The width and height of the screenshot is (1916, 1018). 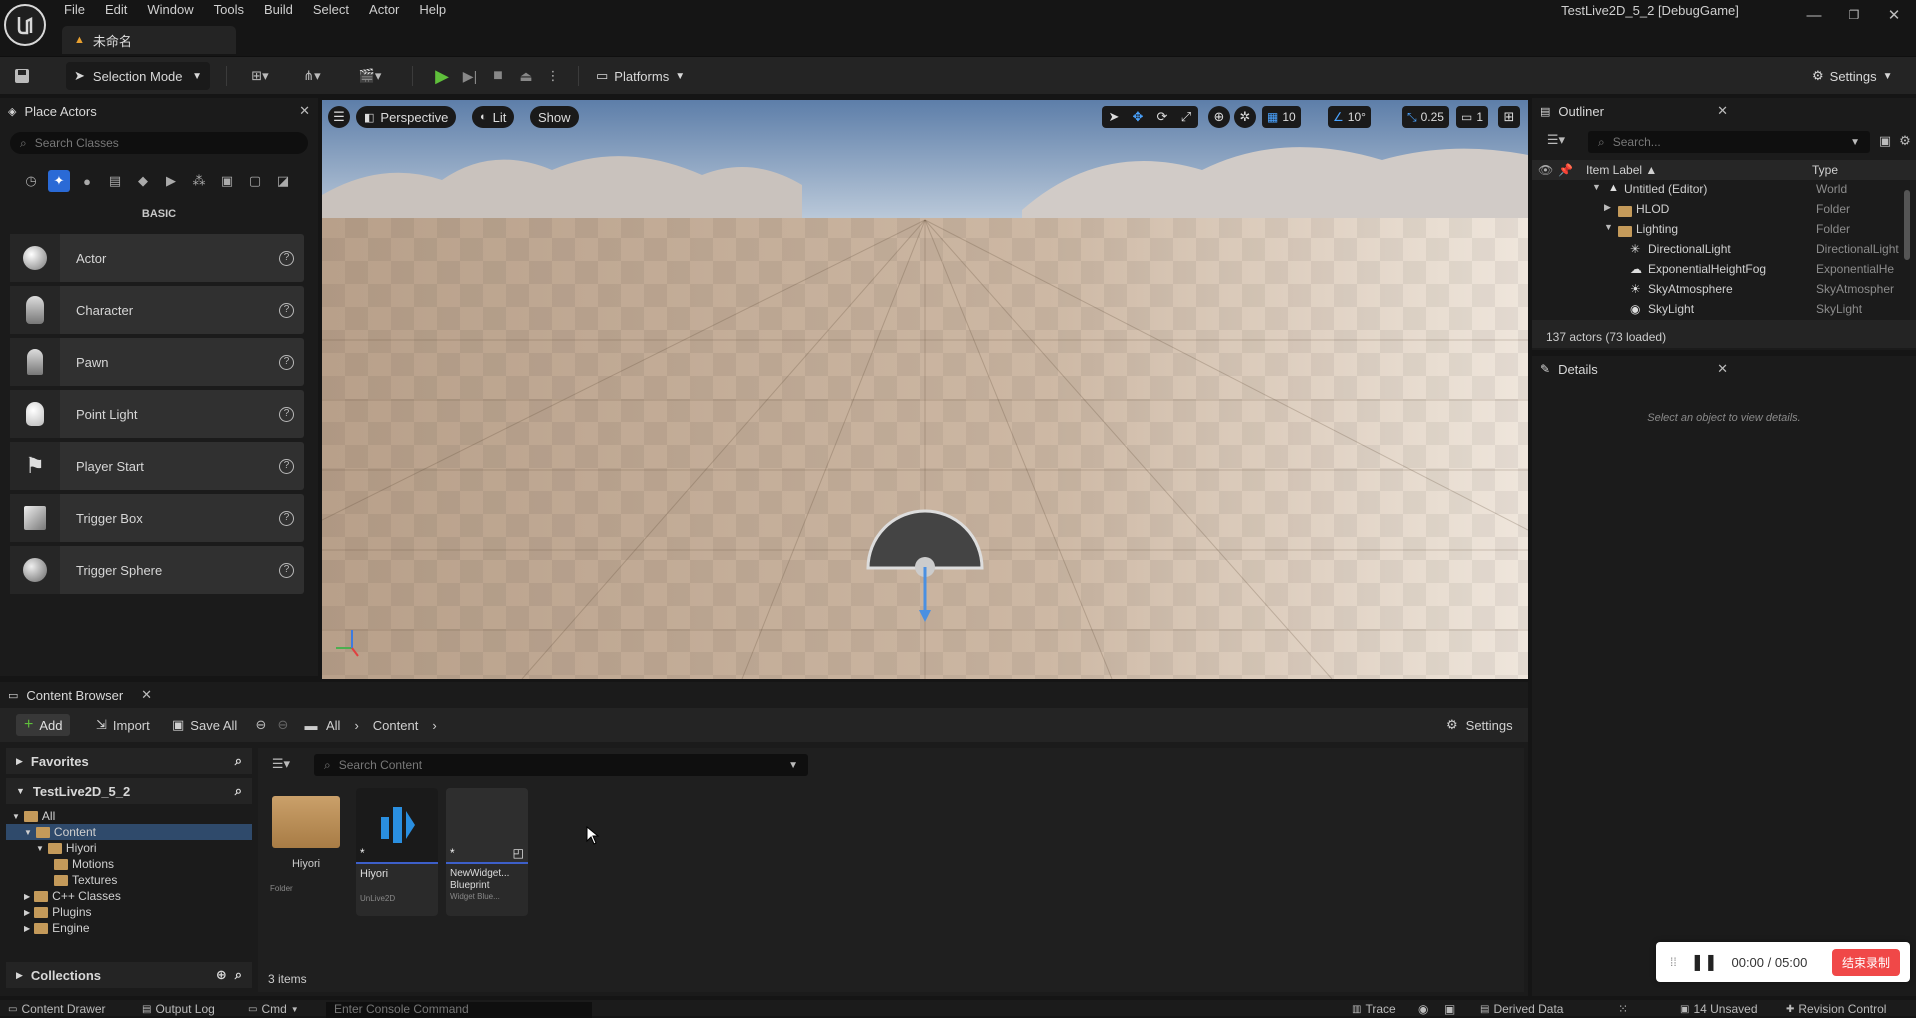 What do you see at coordinates (1281, 117) in the screenshot?
I see `grid-snap-button: ▦ 10` at bounding box center [1281, 117].